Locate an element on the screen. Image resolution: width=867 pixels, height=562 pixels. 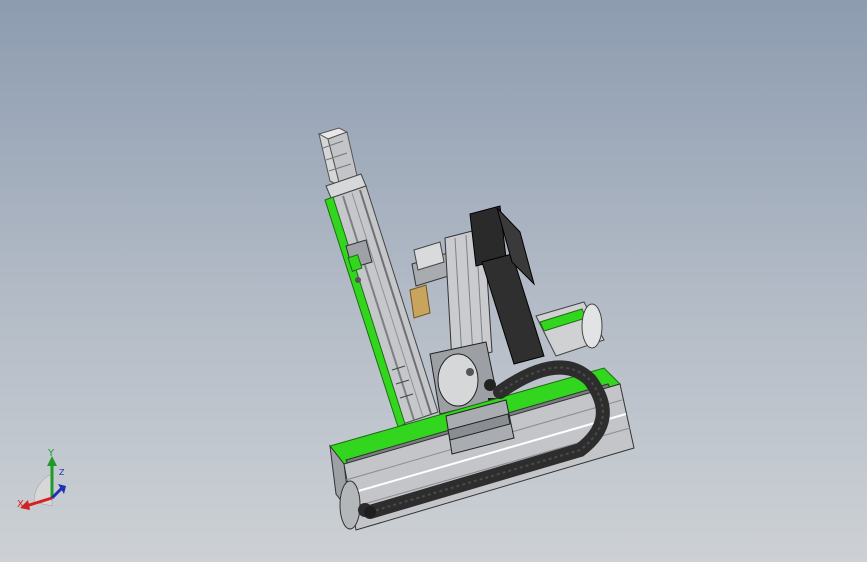
z-axis-label: Z is located at coordinates (62, 472).